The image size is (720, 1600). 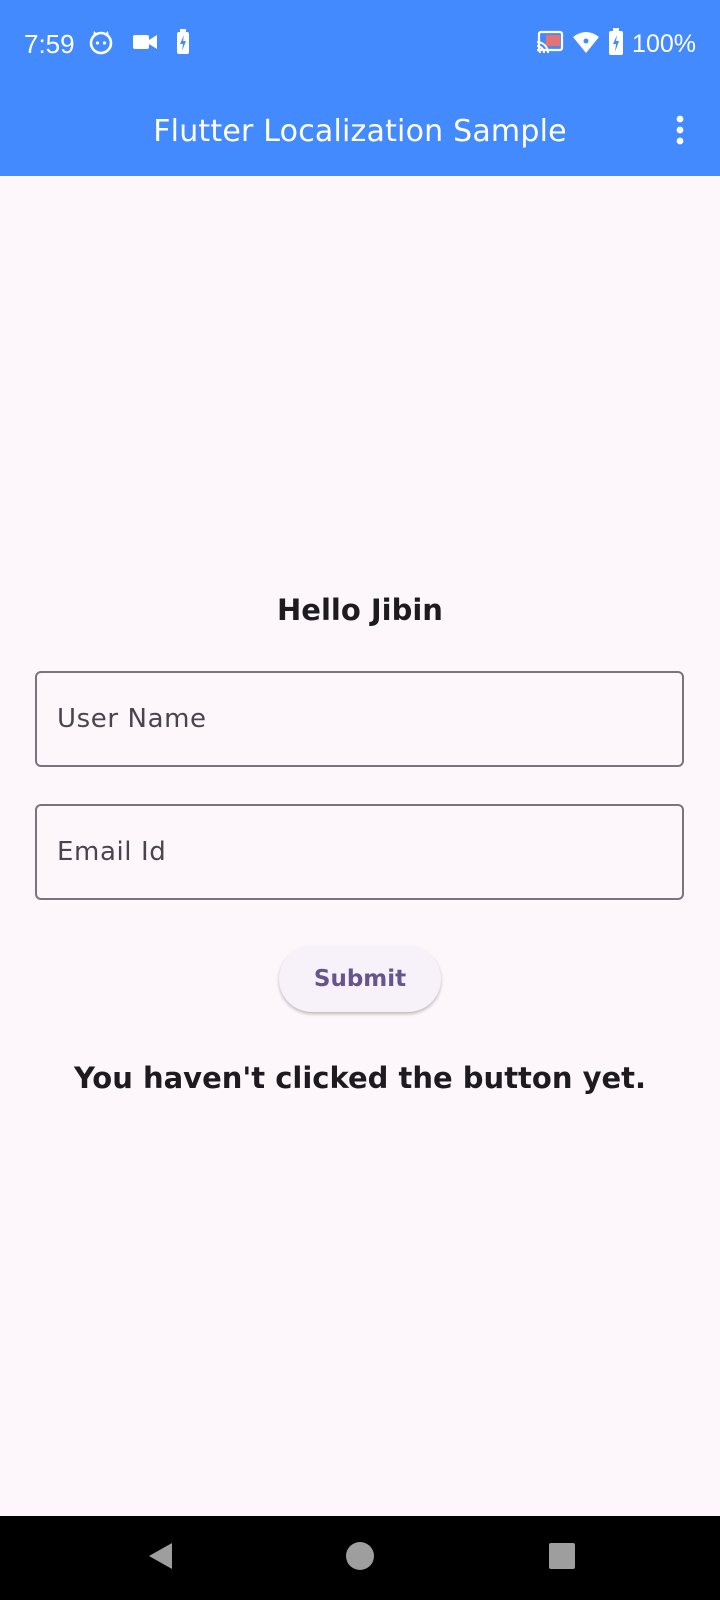 What do you see at coordinates (357, 719) in the screenshot?
I see `username-input` at bounding box center [357, 719].